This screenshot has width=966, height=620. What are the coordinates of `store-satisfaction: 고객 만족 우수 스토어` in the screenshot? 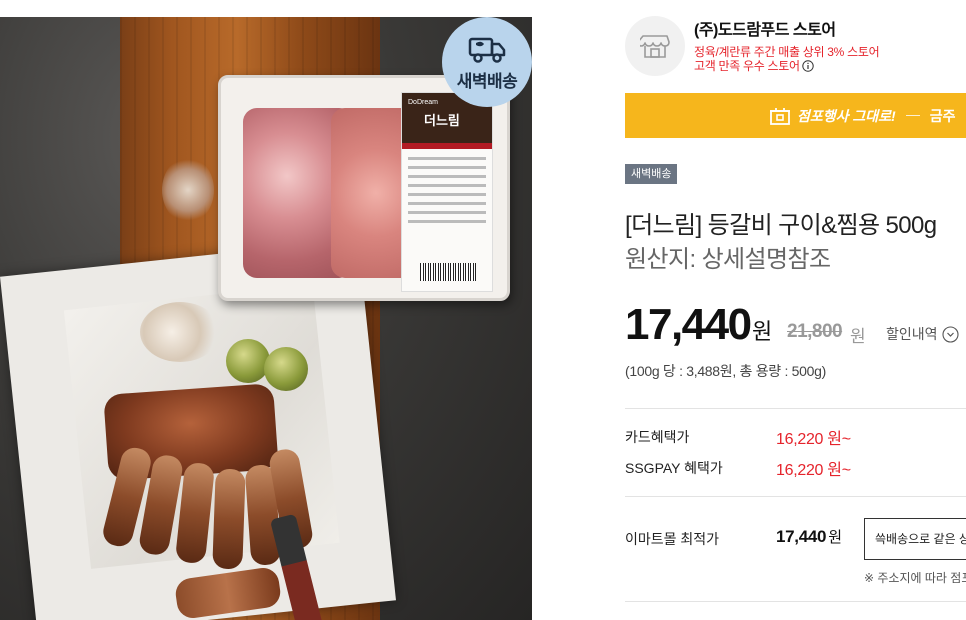 It's located at (754, 65).